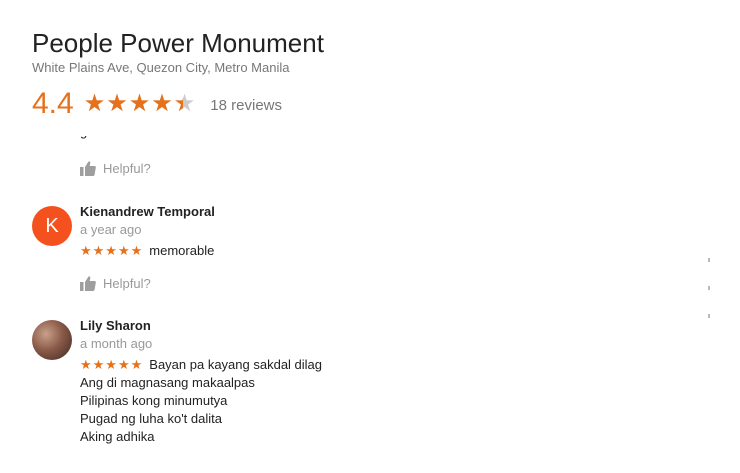  I want to click on review-date: a month ago, so click(116, 343).